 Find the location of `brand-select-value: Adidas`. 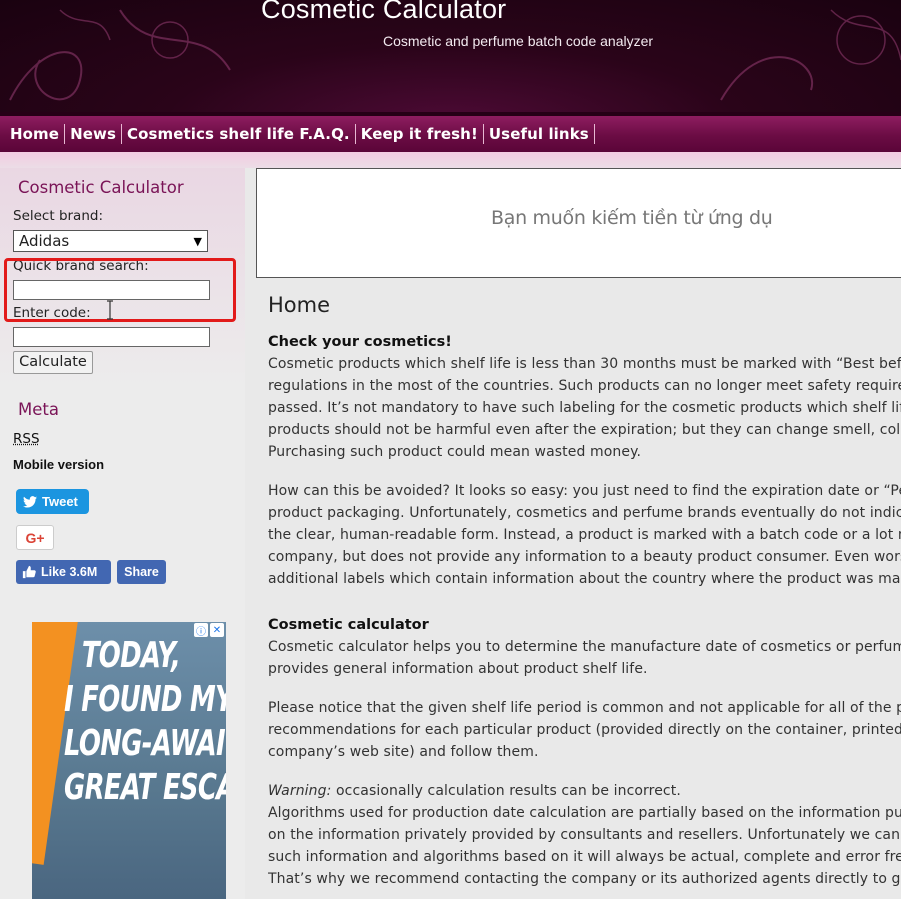

brand-select-value: Adidas is located at coordinates (44, 241).